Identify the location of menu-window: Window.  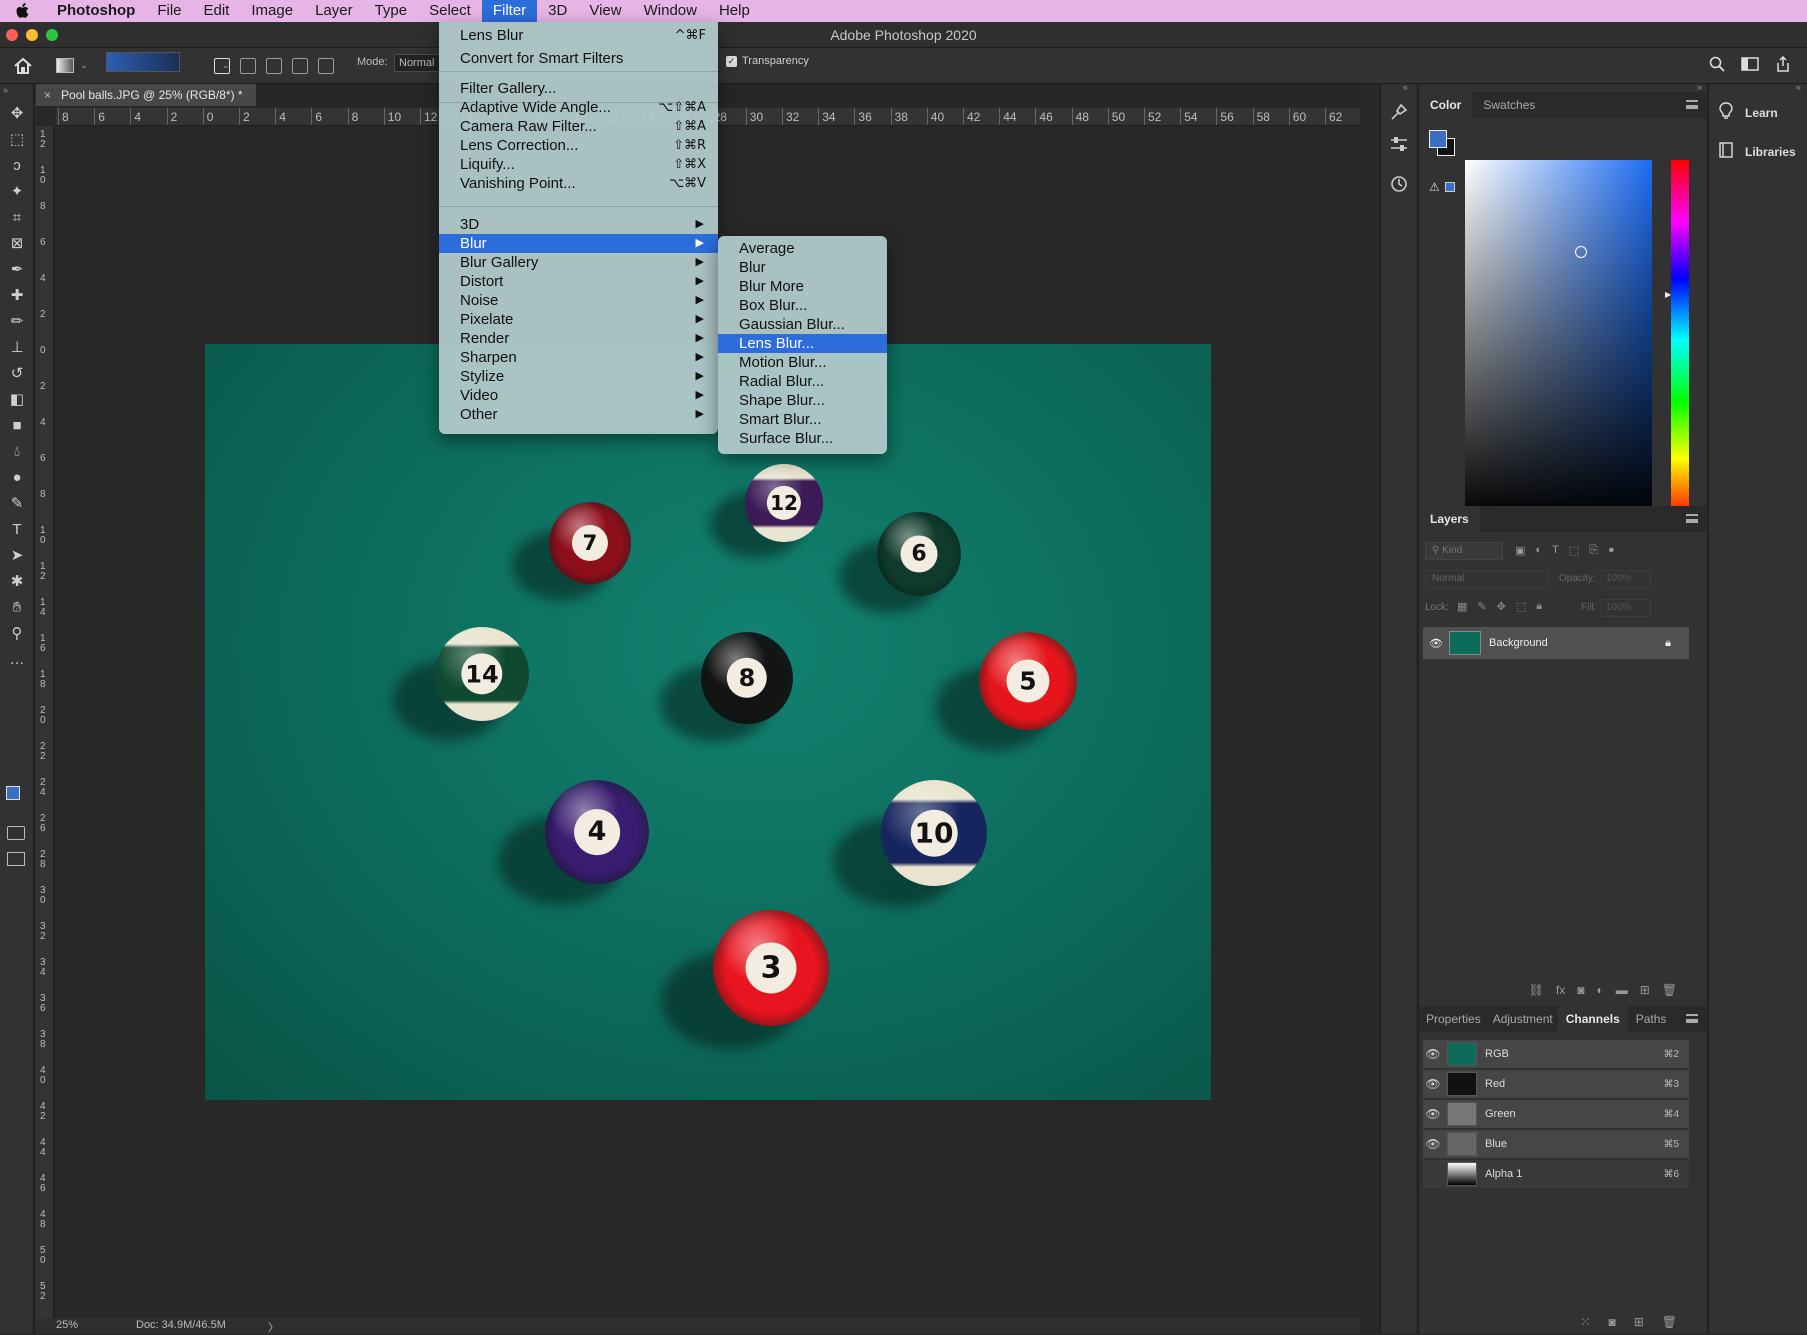
(670, 11).